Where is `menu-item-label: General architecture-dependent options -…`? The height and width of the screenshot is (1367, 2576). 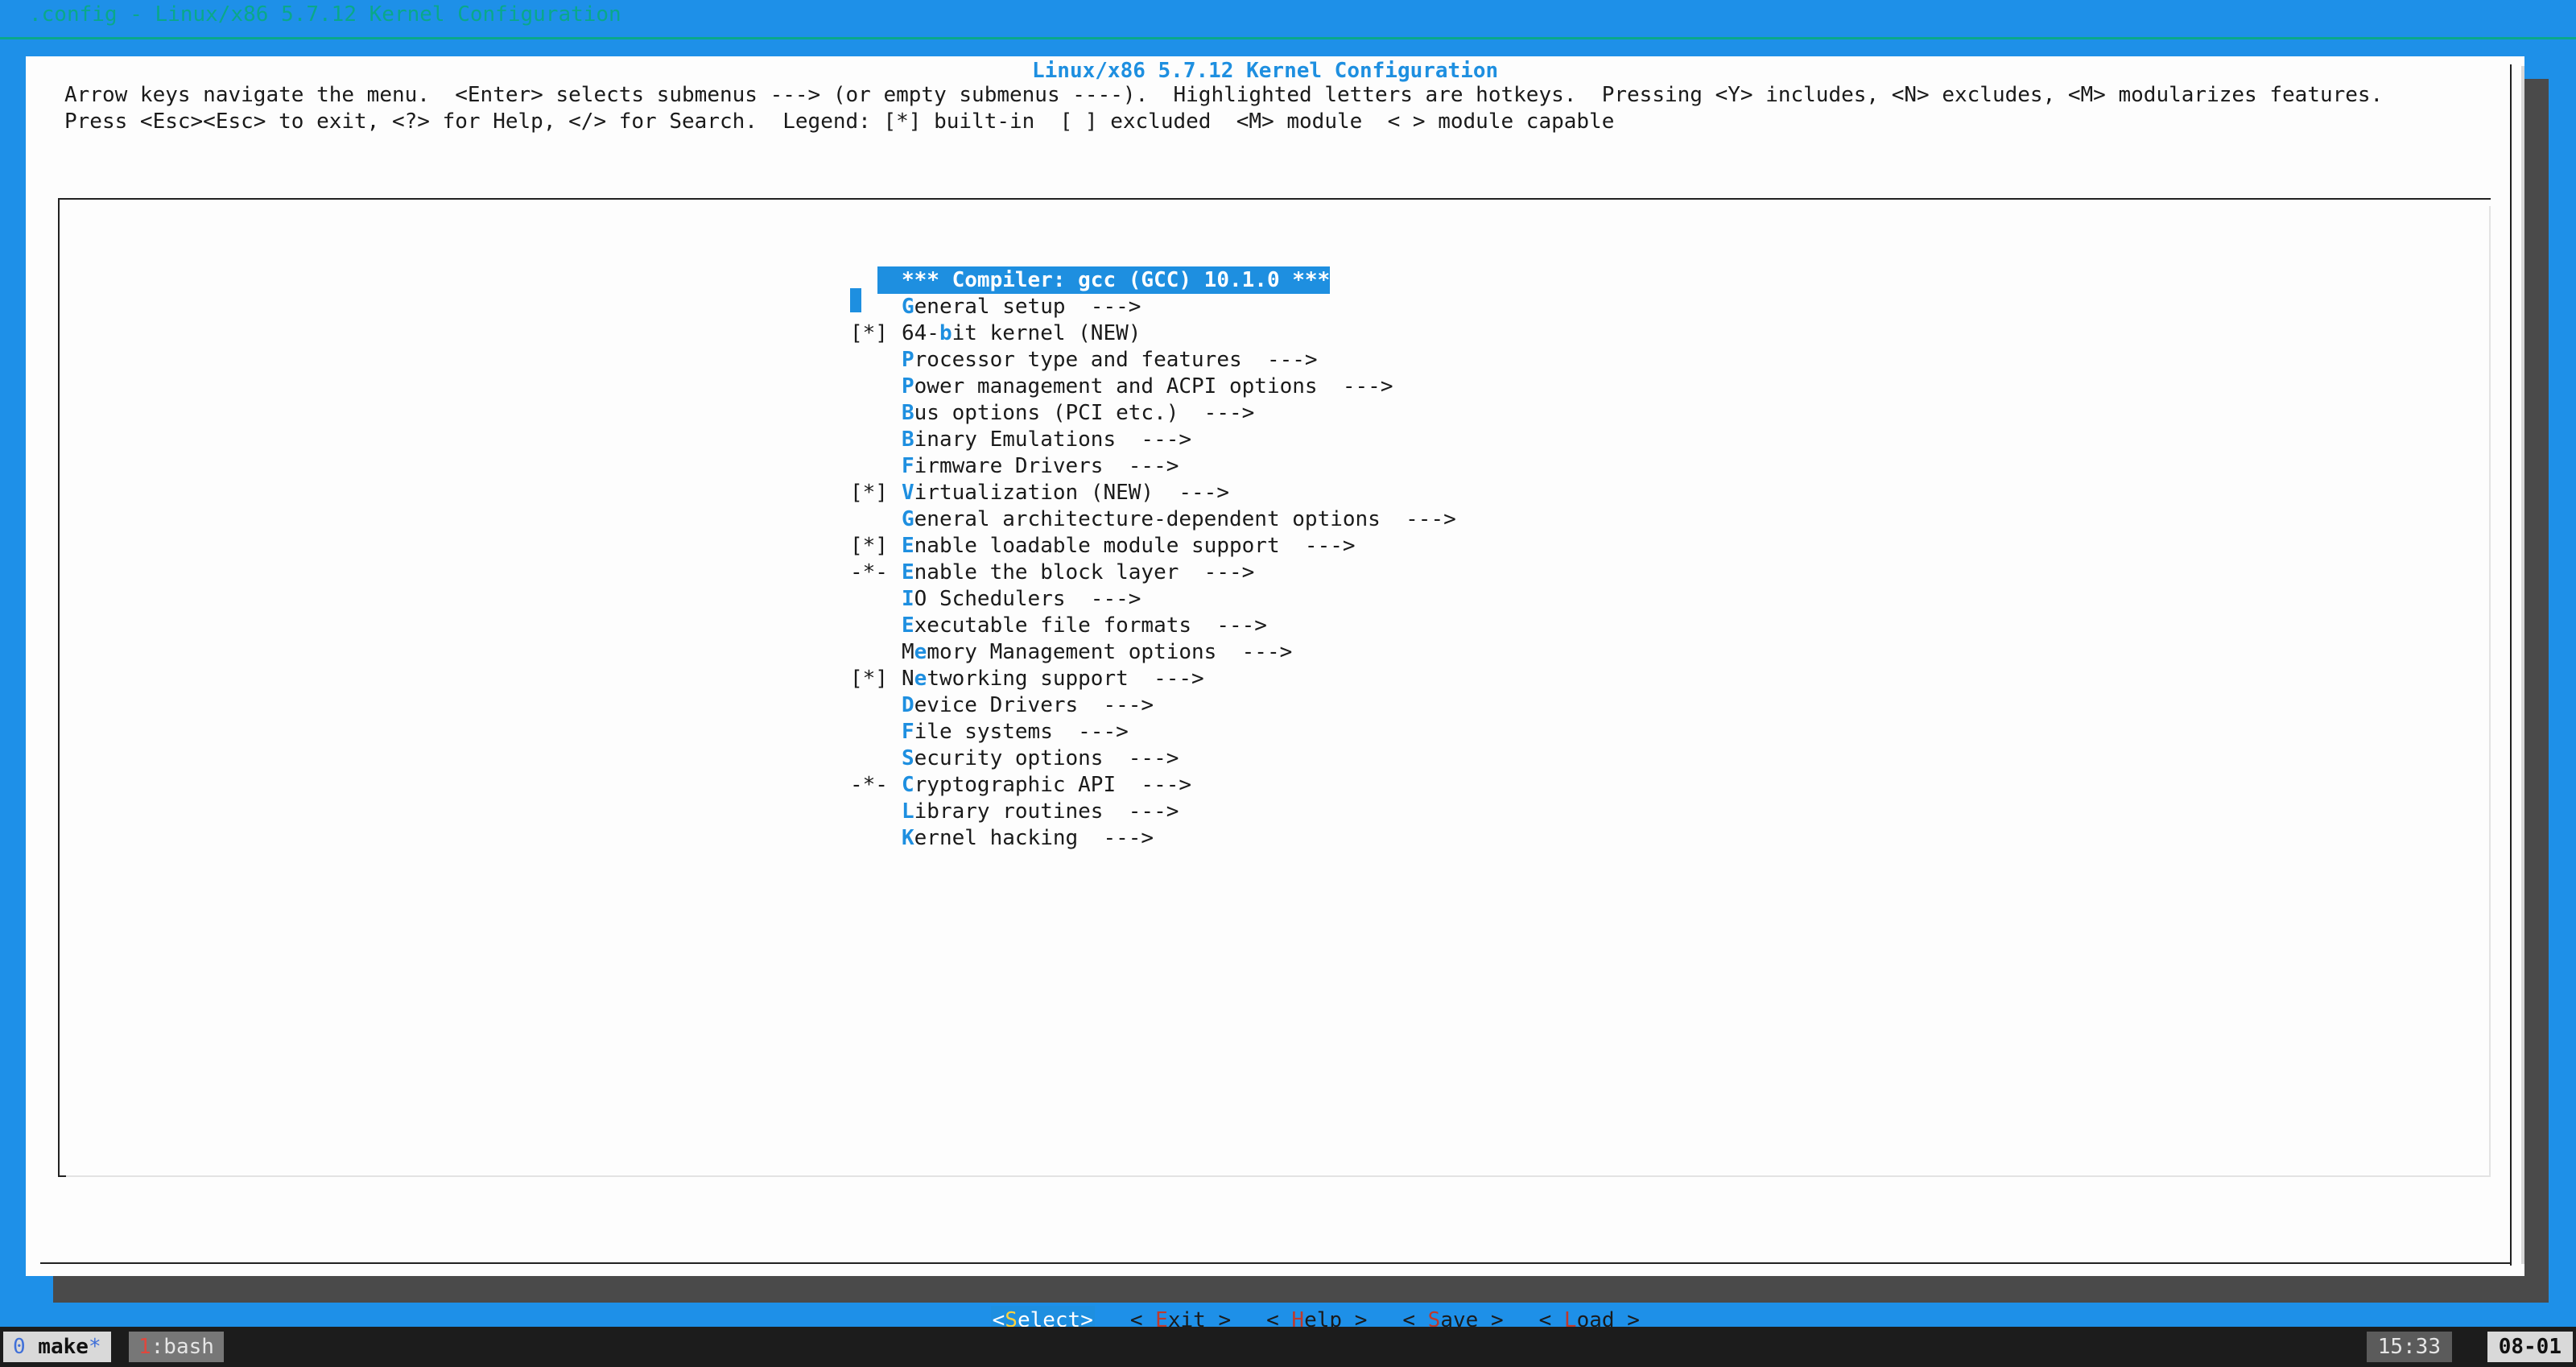
menu-item-label: General architecture-dependent options -… is located at coordinates (1179, 519).